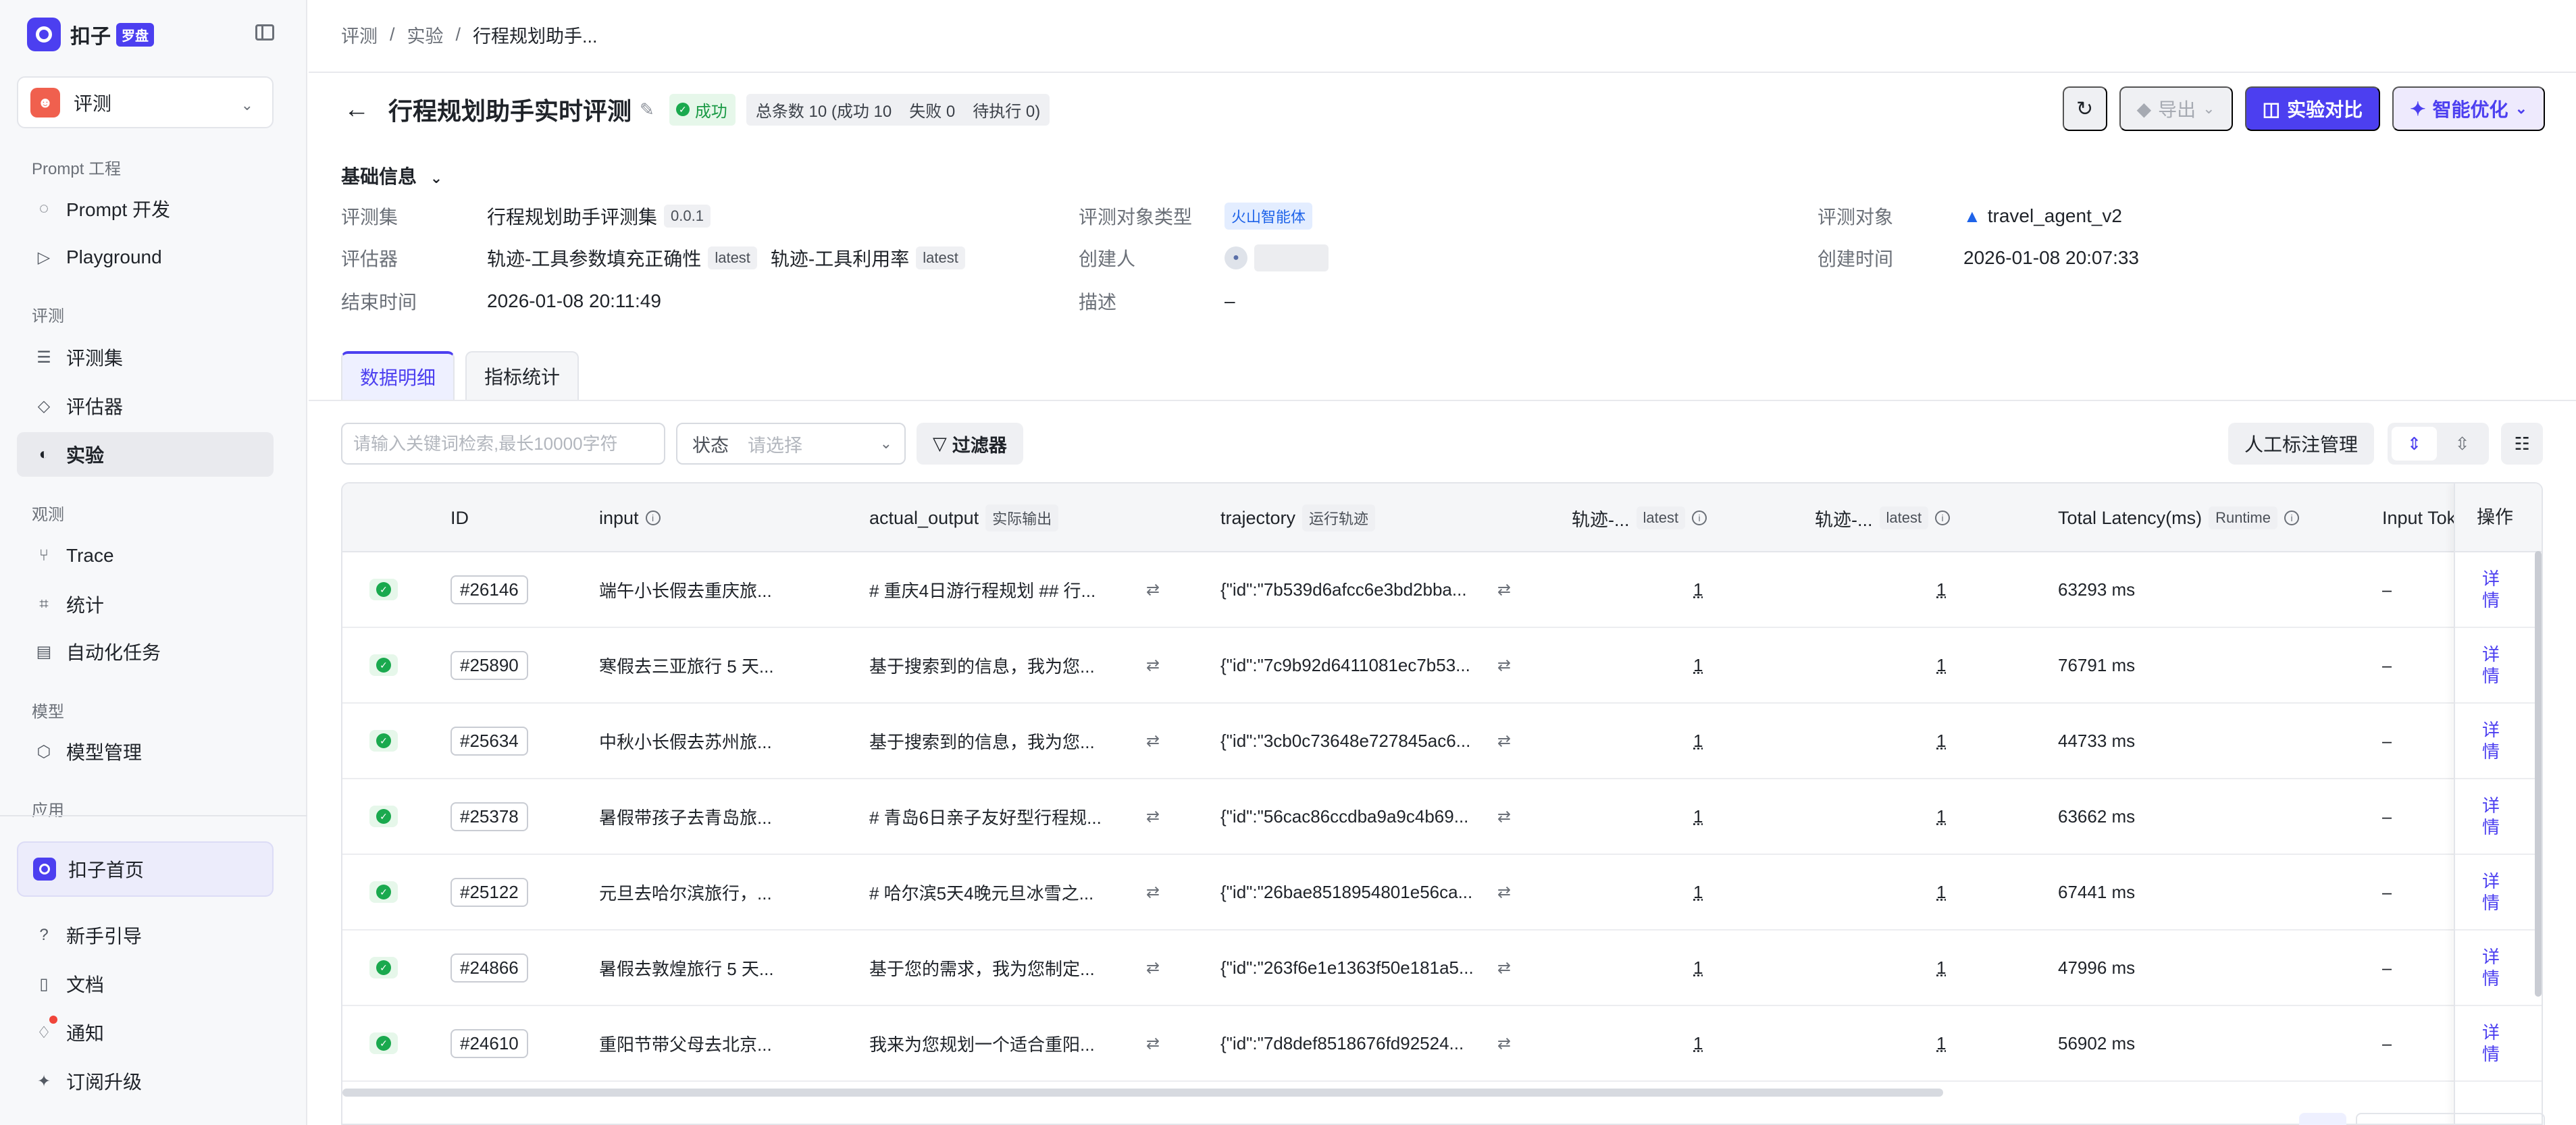  I want to click on horizontal-scrollbar, so click(1142, 1093).